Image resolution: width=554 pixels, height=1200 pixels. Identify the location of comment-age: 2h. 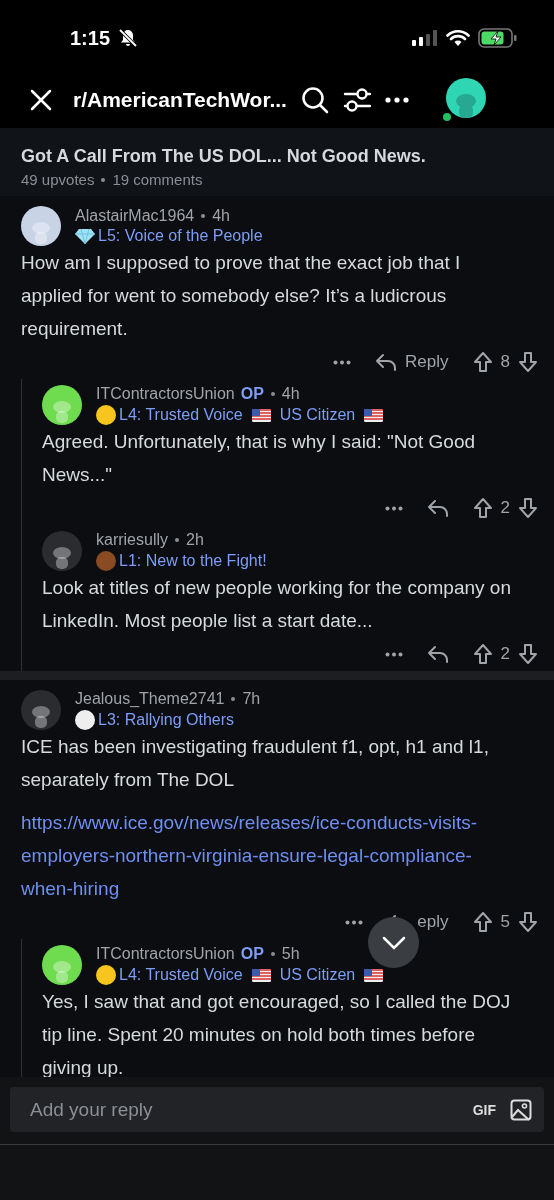
(195, 540).